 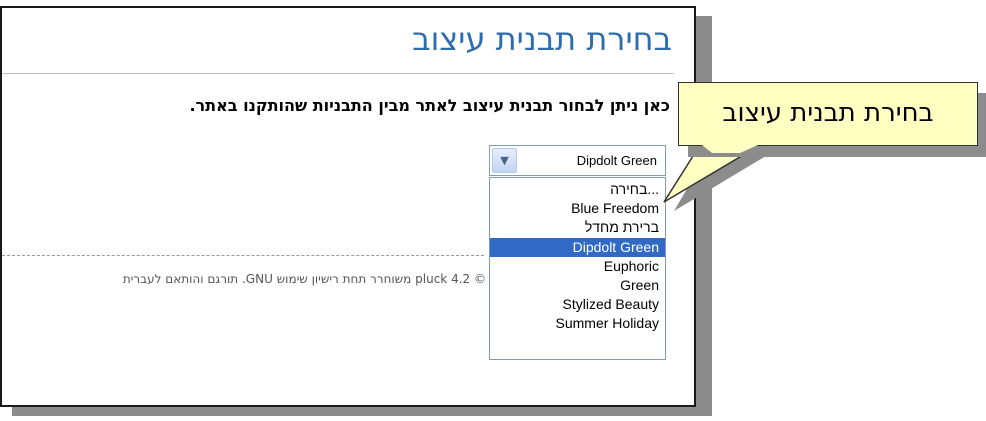 I want to click on theme-option: Euphoric, so click(x=577, y=266).